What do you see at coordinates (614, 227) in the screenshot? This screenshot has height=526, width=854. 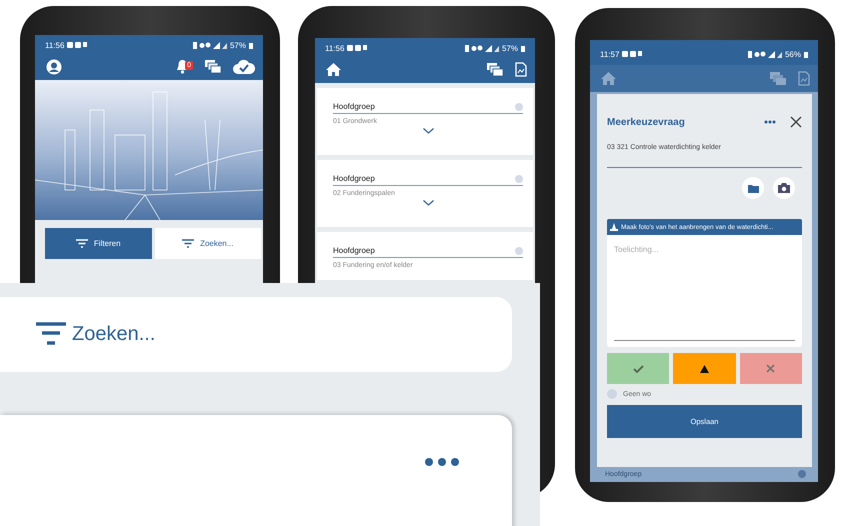 I see `cone-icon` at bounding box center [614, 227].